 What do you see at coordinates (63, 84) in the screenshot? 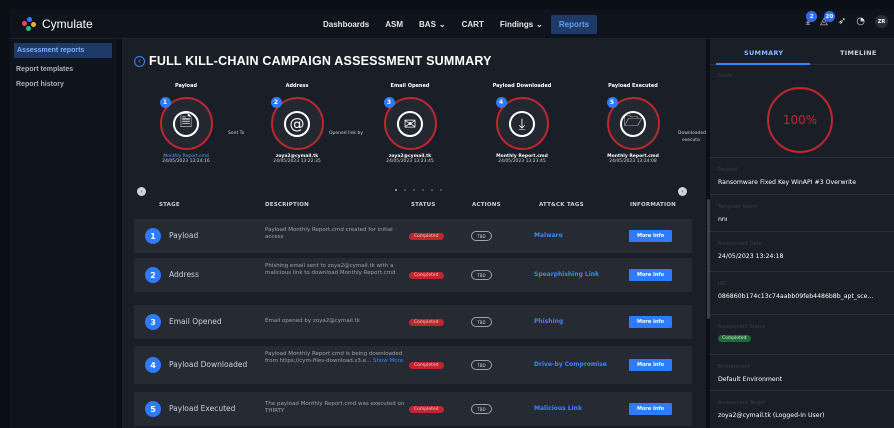
I see `sidebar-item-report-history: Report history` at bounding box center [63, 84].